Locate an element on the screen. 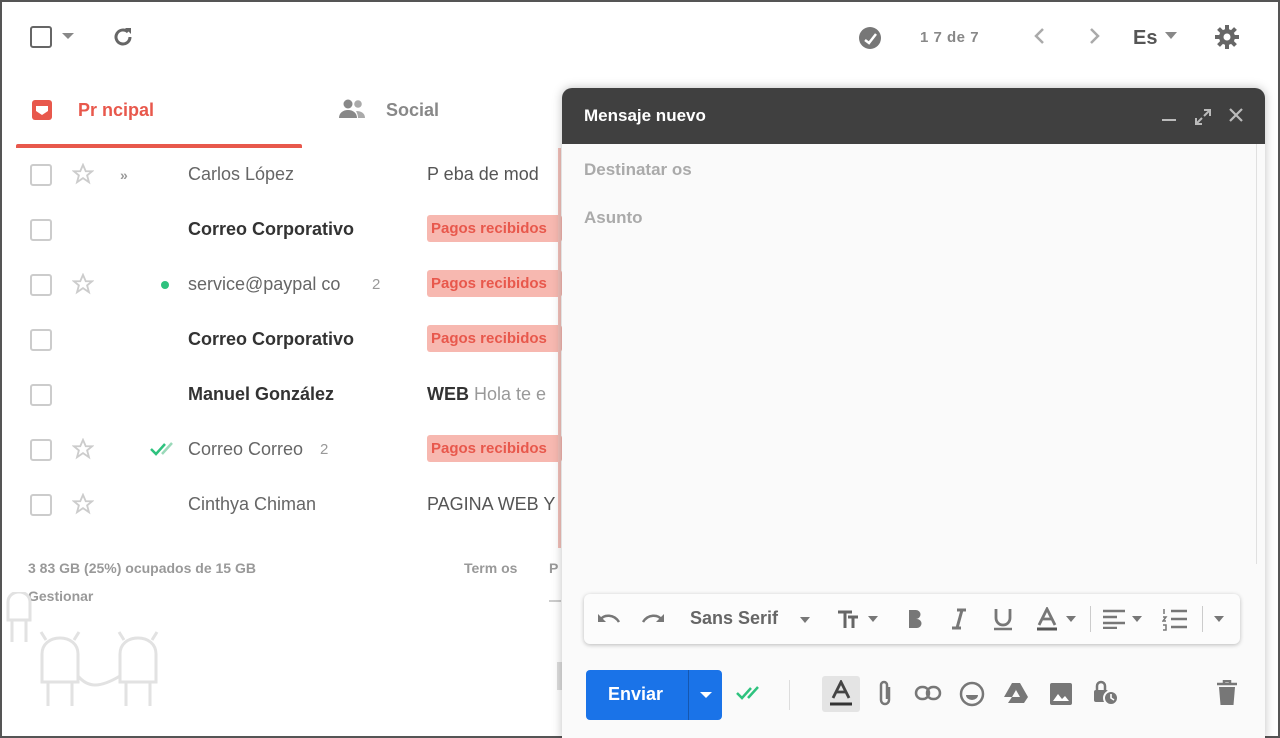  formatting-toolbar: Sans Serif is located at coordinates (912, 619).